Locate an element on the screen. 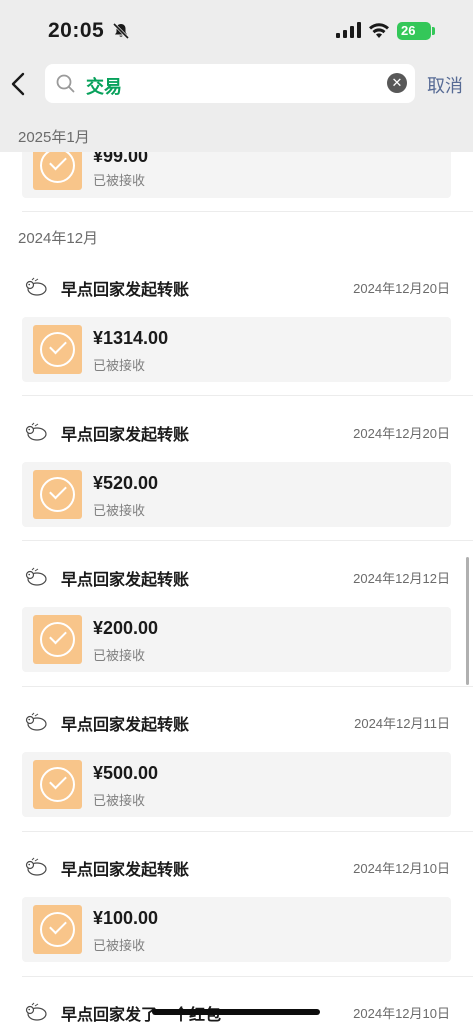 The image size is (473, 1028). search-icon is located at coordinates (65, 83).